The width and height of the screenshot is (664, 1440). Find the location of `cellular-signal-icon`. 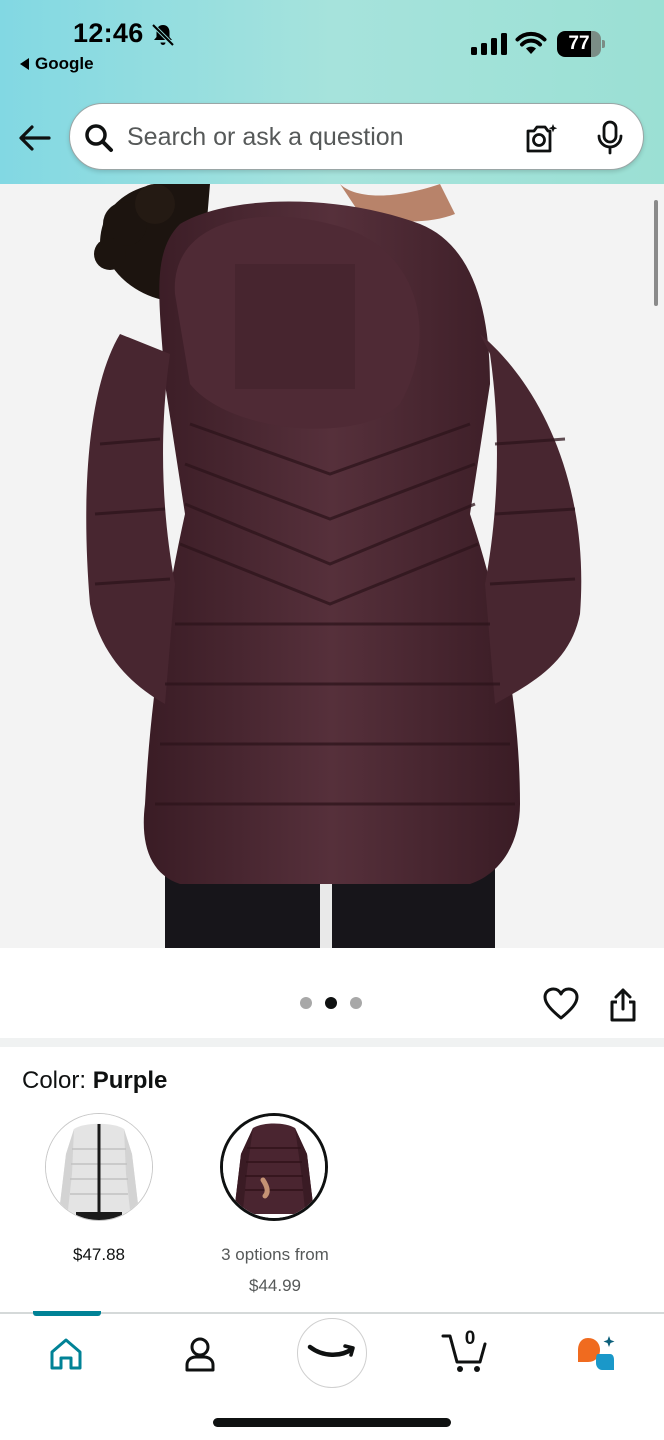

cellular-signal-icon is located at coordinates (489, 44).